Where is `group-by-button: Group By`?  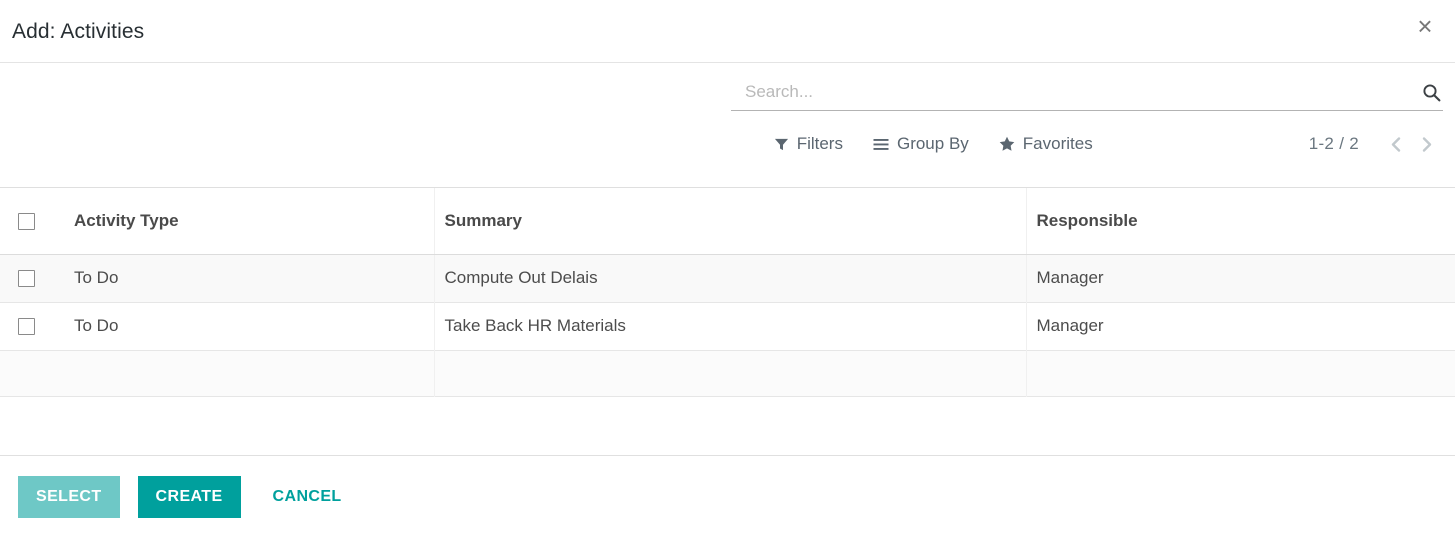
group-by-button: Group By is located at coordinates (921, 144).